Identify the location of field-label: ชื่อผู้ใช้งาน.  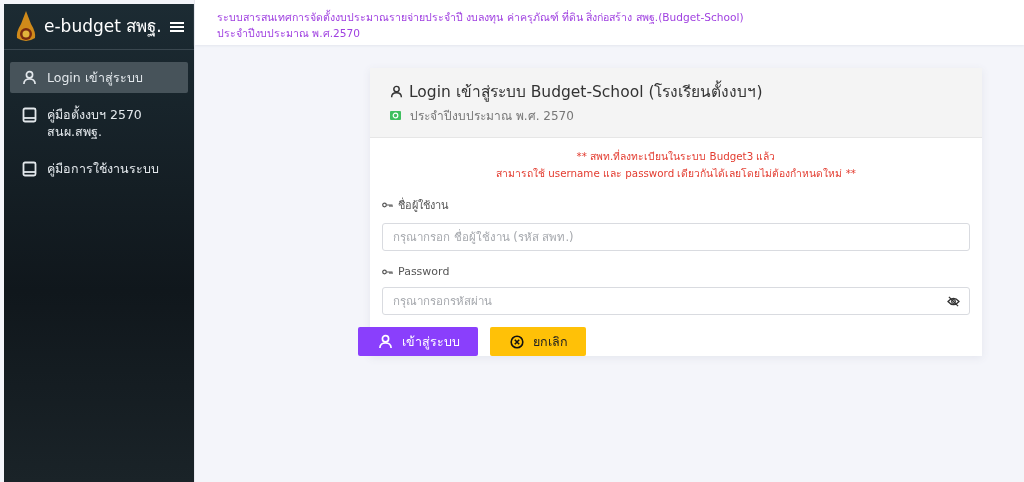
(423, 205).